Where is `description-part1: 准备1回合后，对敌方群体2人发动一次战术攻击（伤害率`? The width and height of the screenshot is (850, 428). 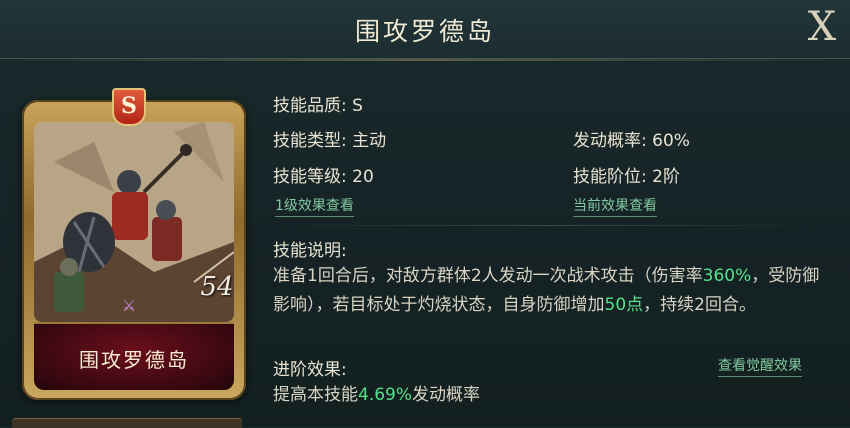 description-part1: 准备1回合后，对敌方群体2人发动一次战术攻击（伤害率 is located at coordinates (488, 276).